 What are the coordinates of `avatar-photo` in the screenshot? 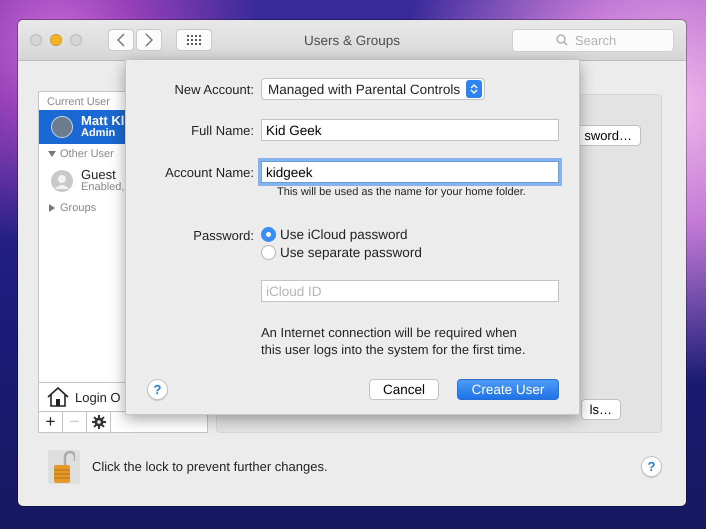 It's located at (62, 127).